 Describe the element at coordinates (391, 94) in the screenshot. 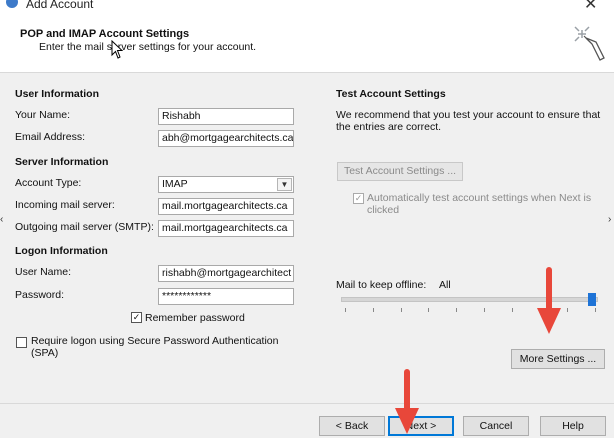

I see `test-account-heading: Test Account Settings` at that location.